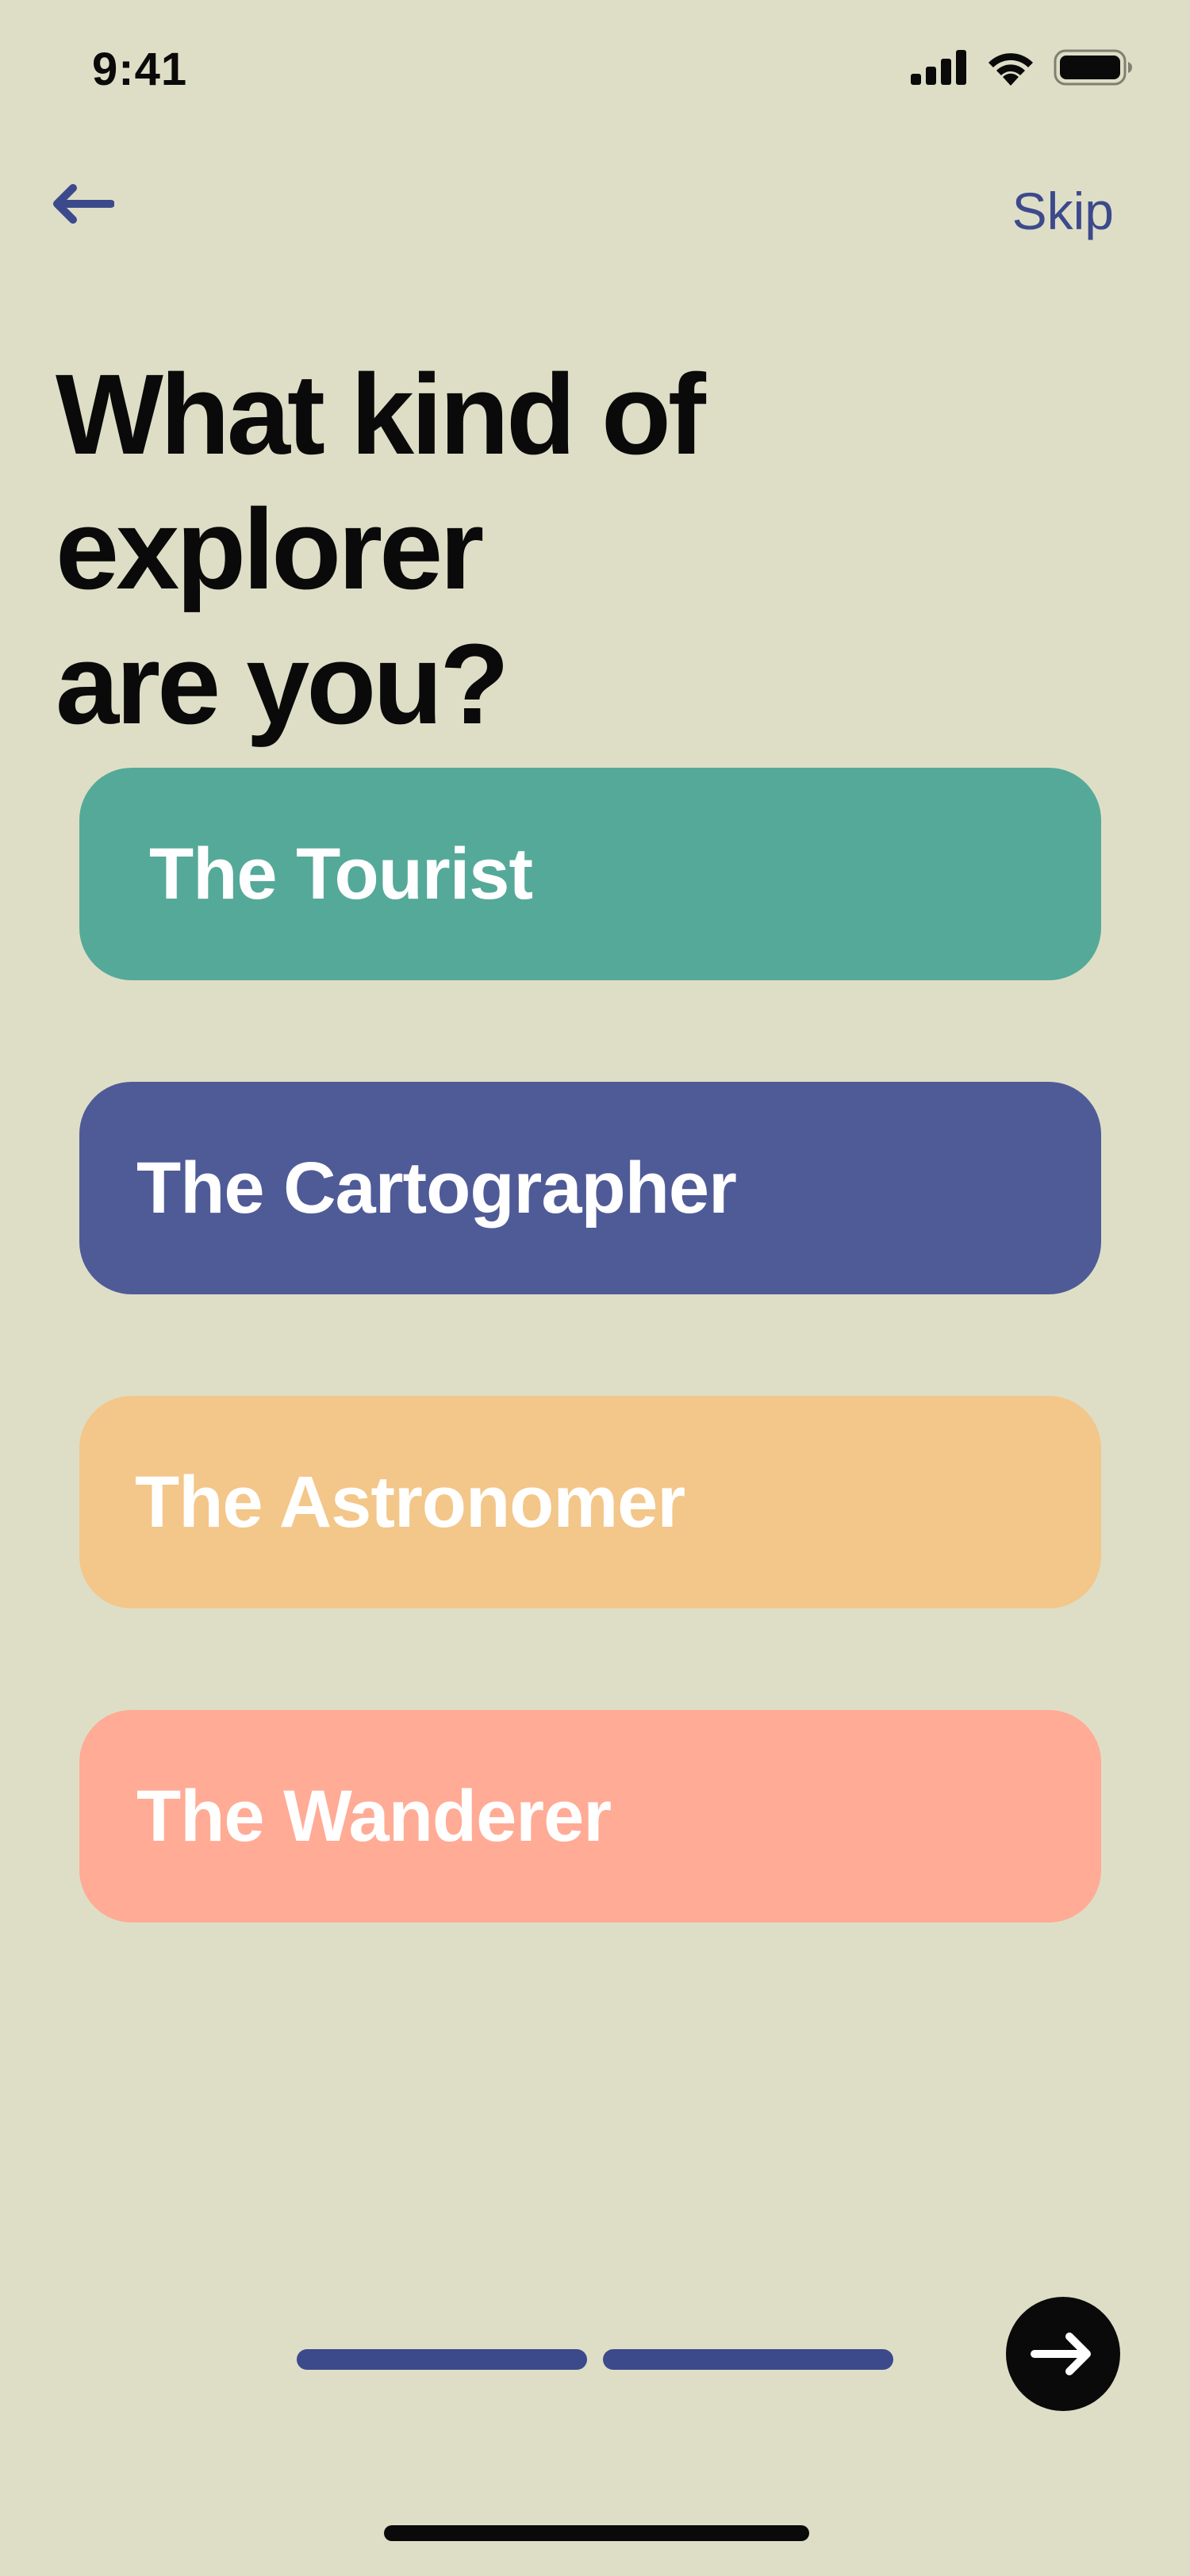  I want to click on battery-icon, so click(1093, 68).